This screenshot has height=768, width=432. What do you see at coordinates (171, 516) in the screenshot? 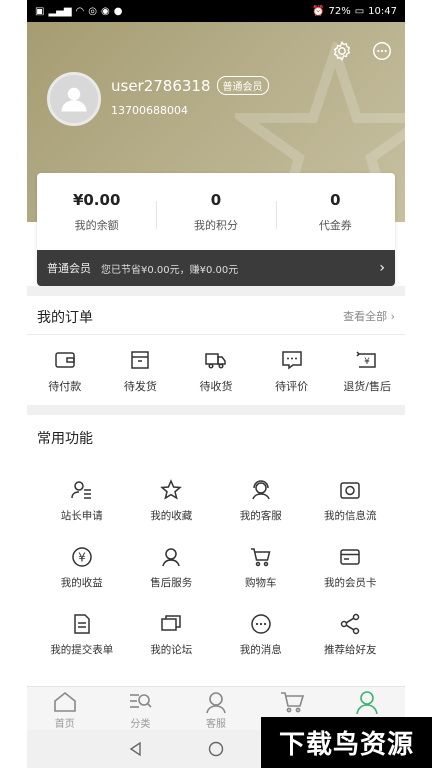
I see `func-label: 我的收藏` at bounding box center [171, 516].